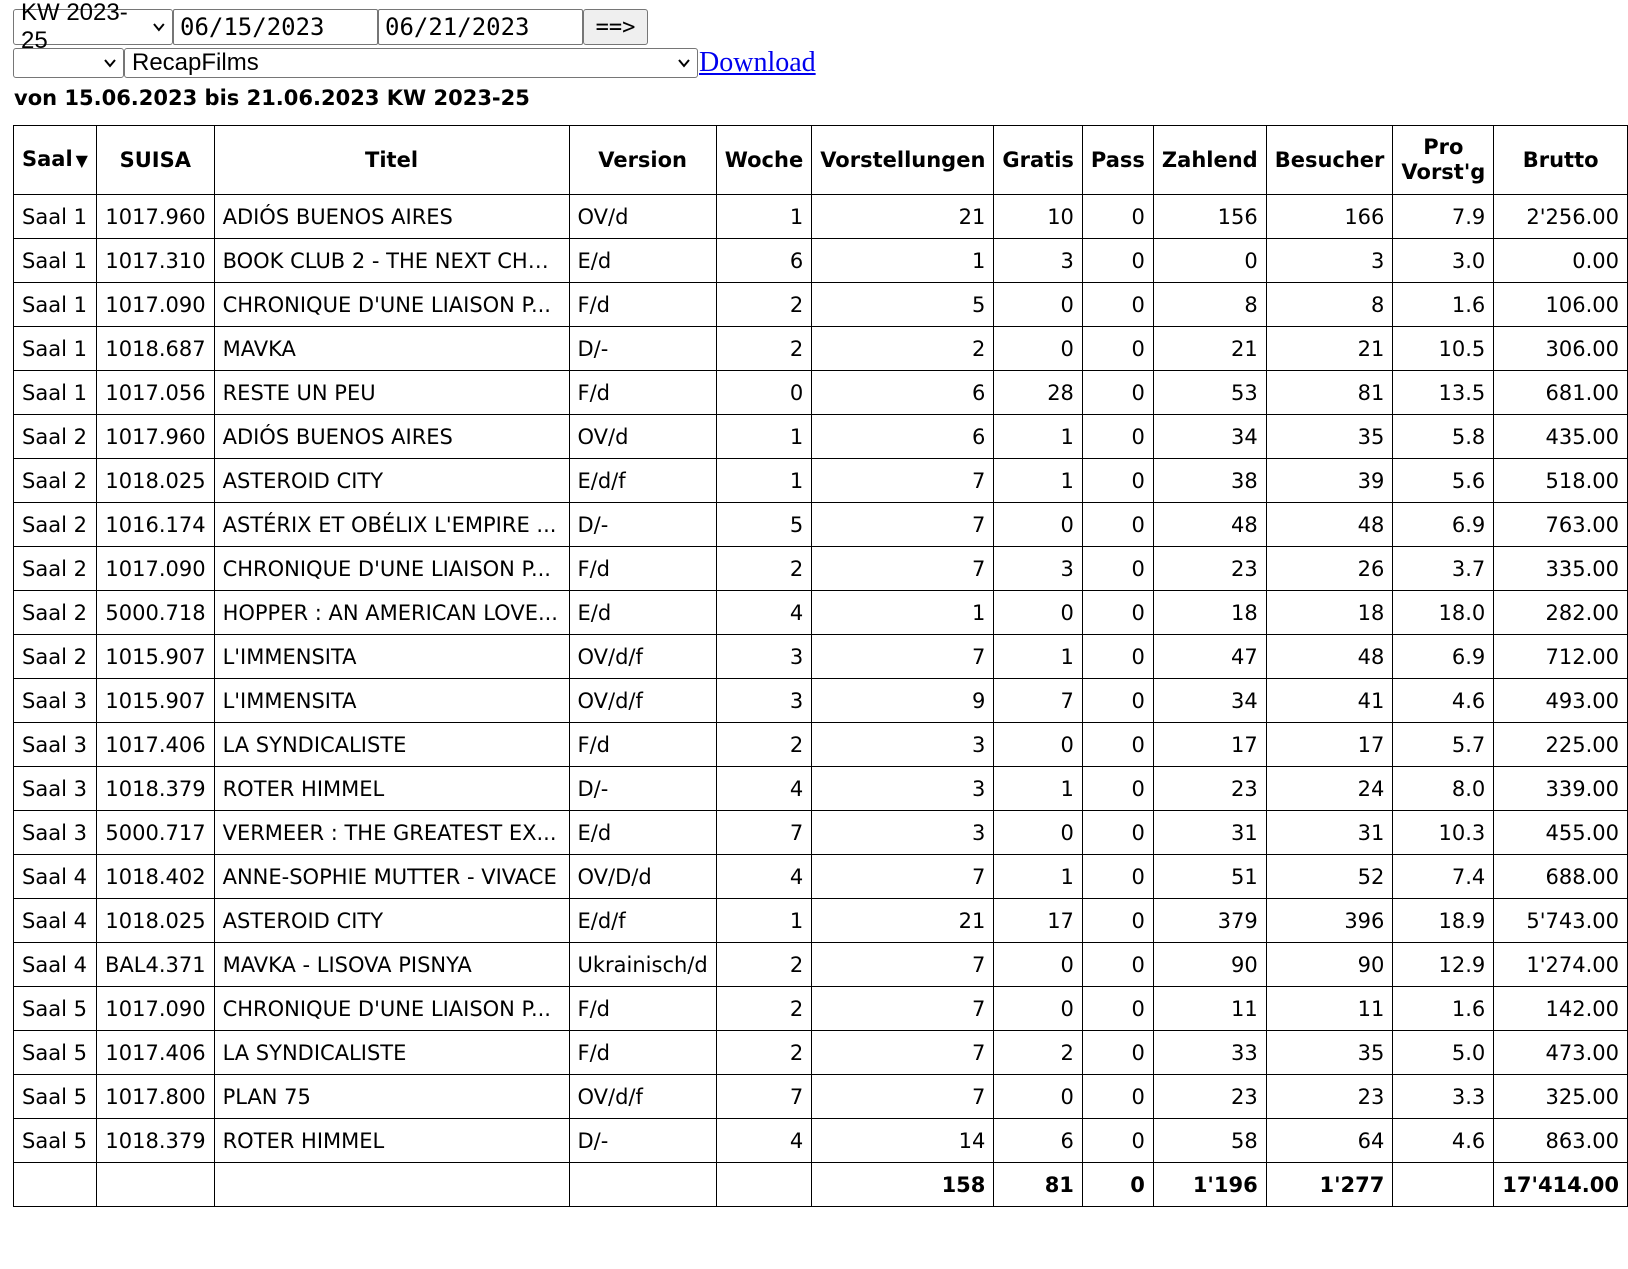 This screenshot has width=1628, height=1269. What do you see at coordinates (1209, 260) in the screenshot?
I see `cell-zahlend: 0` at bounding box center [1209, 260].